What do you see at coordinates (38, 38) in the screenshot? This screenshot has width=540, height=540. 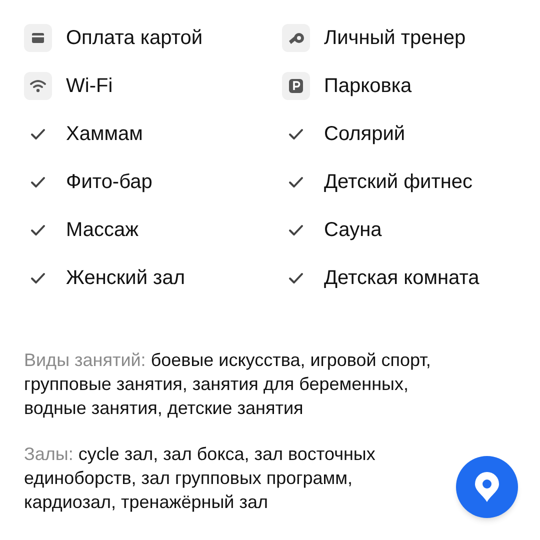 I see `card-icon` at bounding box center [38, 38].